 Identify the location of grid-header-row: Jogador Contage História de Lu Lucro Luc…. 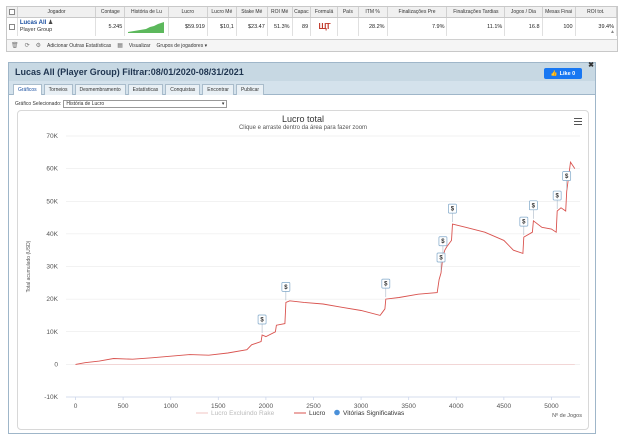
(312, 12).